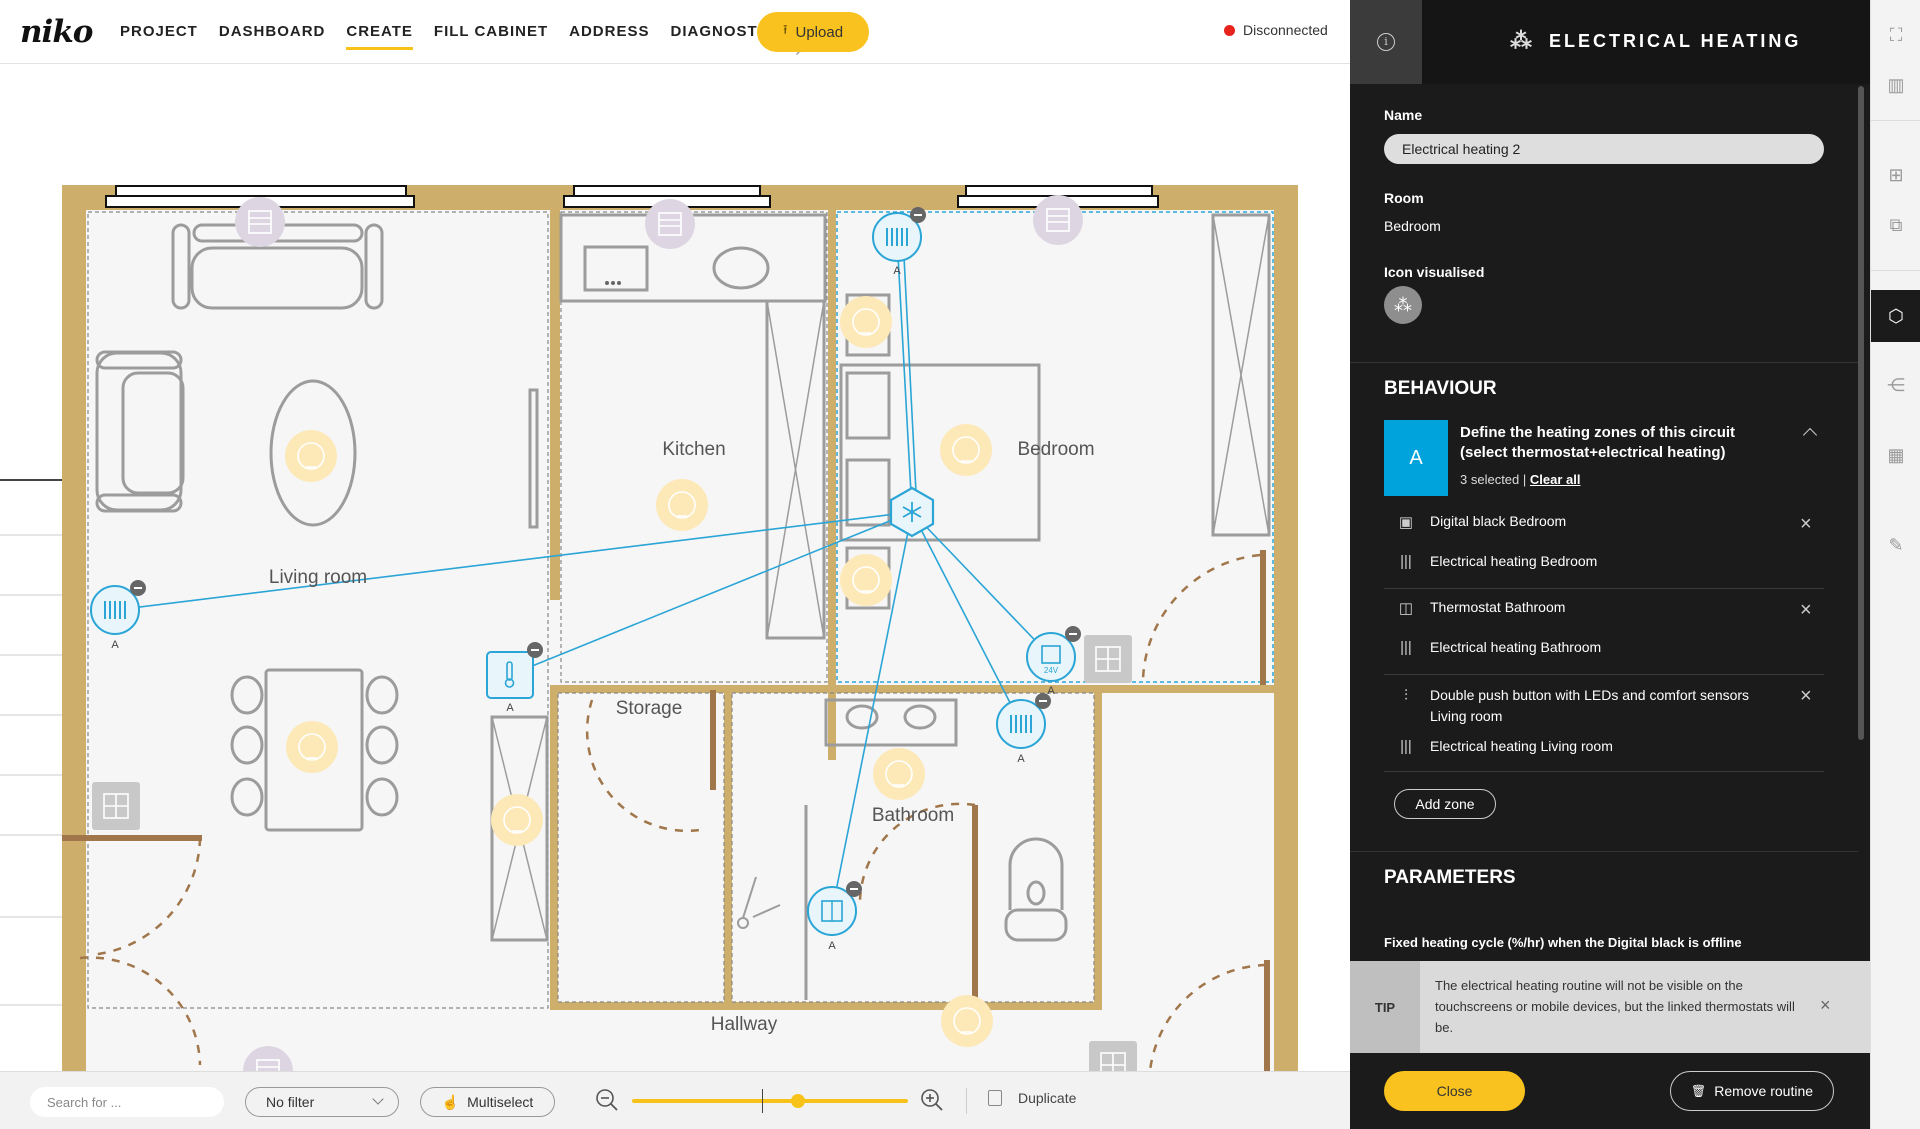  What do you see at coordinates (1522, 40) in the screenshot?
I see `heating-icon: ⁂` at bounding box center [1522, 40].